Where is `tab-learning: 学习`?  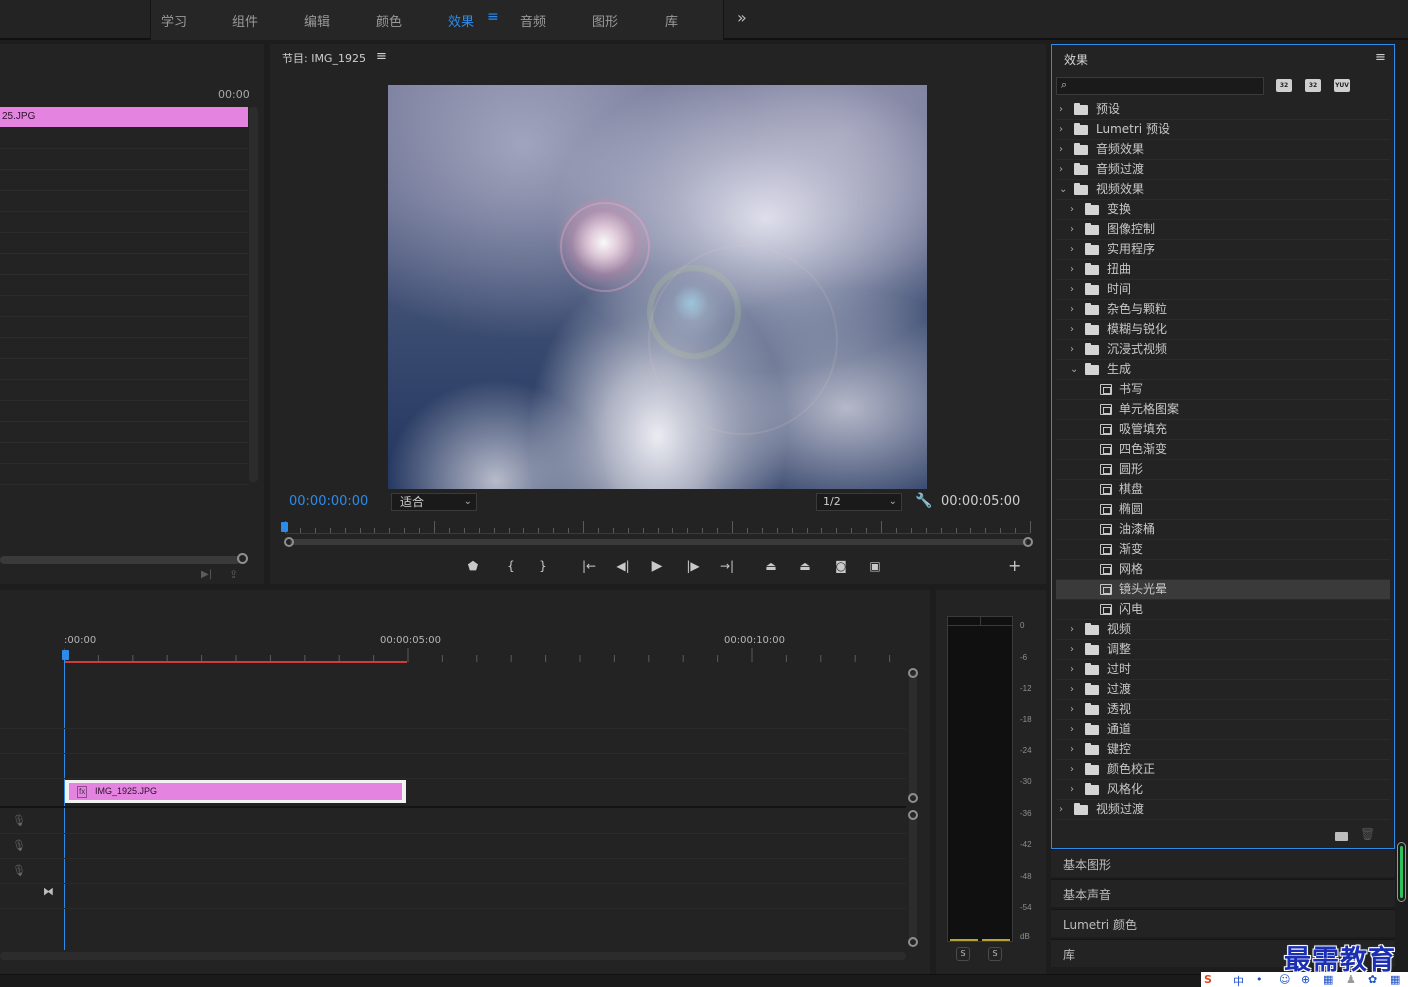
tab-learning: 学习 is located at coordinates (174, 20).